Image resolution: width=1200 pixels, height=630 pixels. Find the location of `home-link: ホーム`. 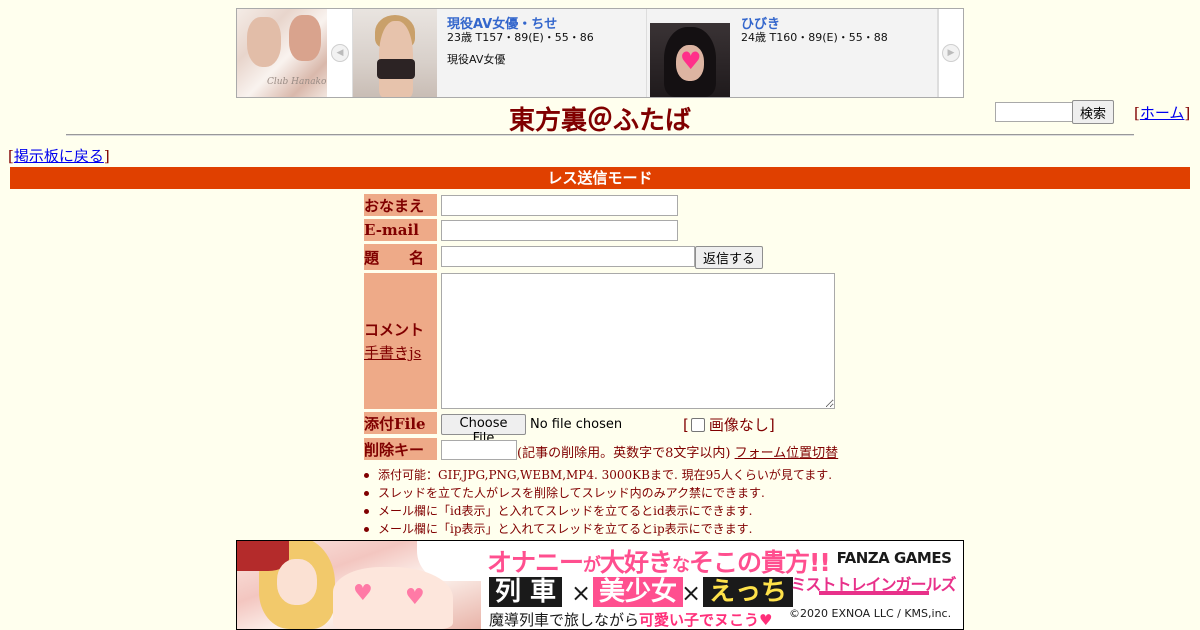

home-link: ホーム is located at coordinates (1162, 113).